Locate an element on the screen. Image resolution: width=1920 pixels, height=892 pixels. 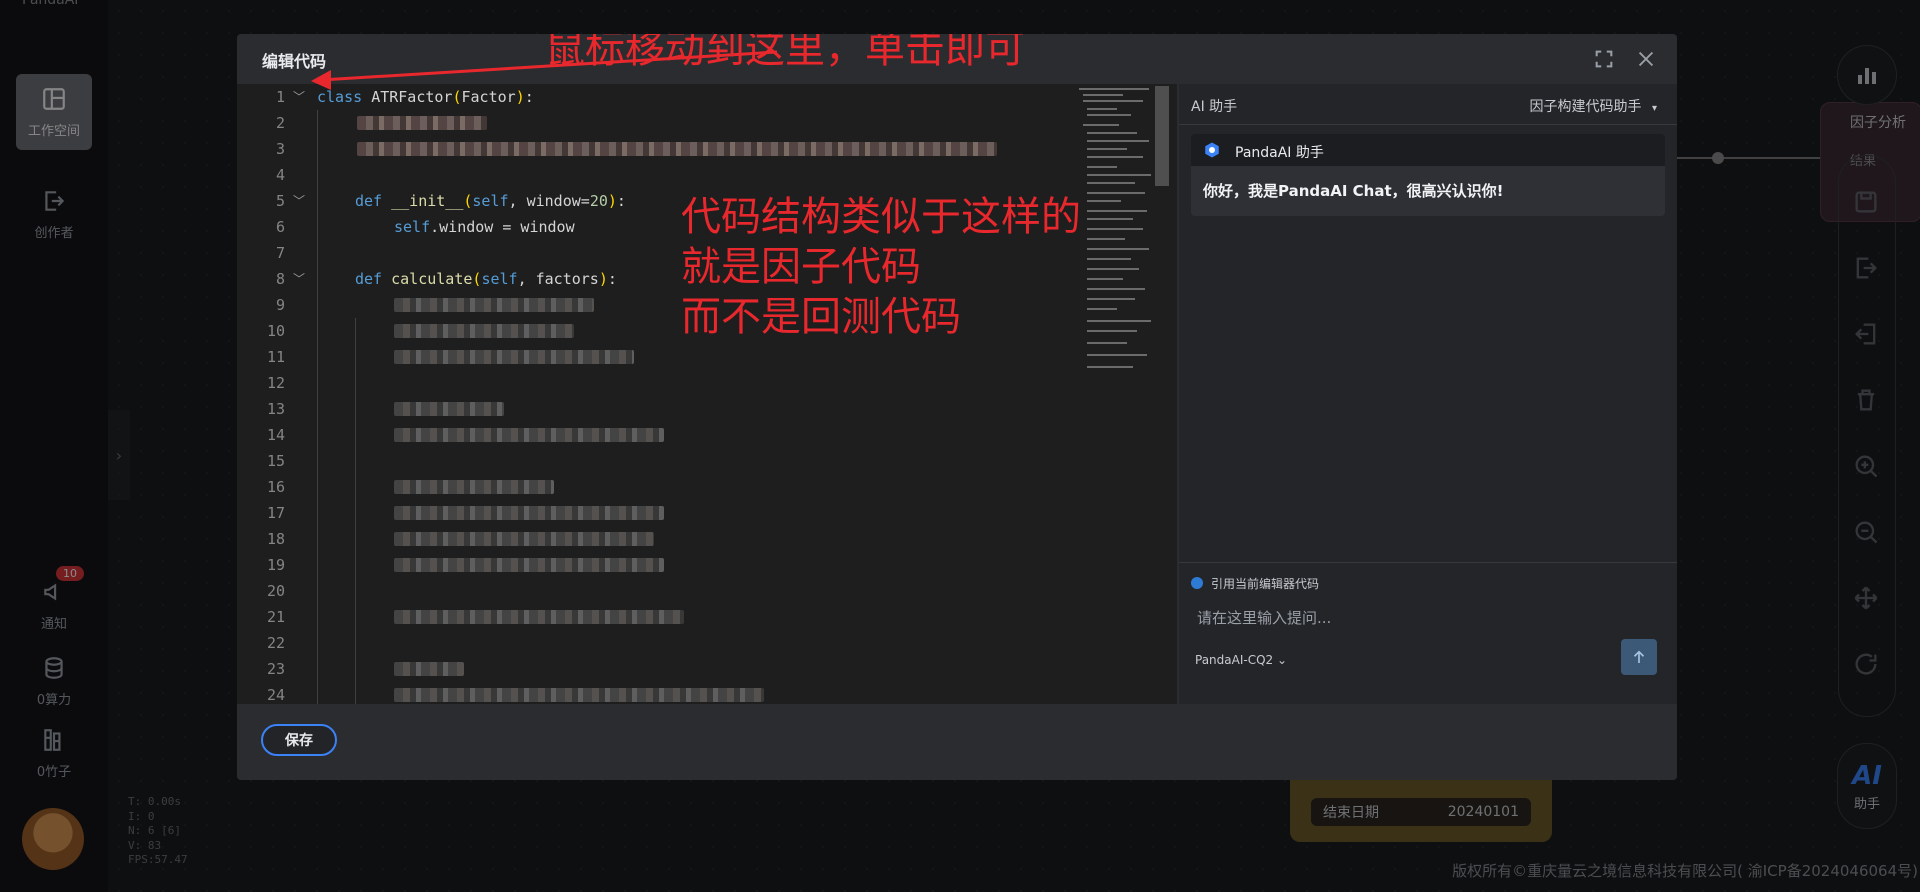
divider is located at coordinates (1428, 124).